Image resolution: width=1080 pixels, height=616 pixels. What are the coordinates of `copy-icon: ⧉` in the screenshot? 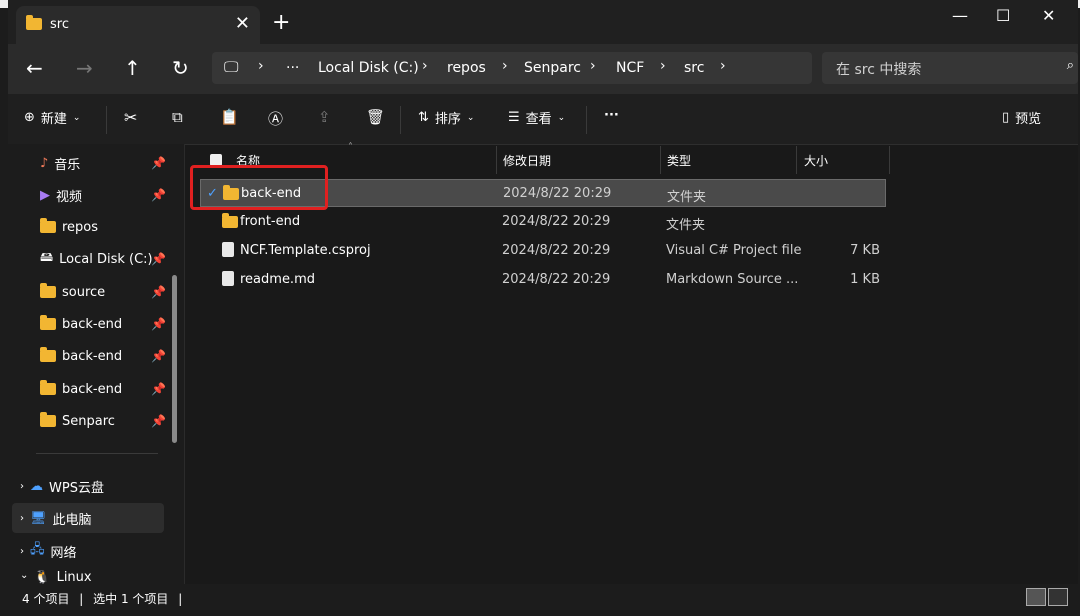 It's located at (177, 117).